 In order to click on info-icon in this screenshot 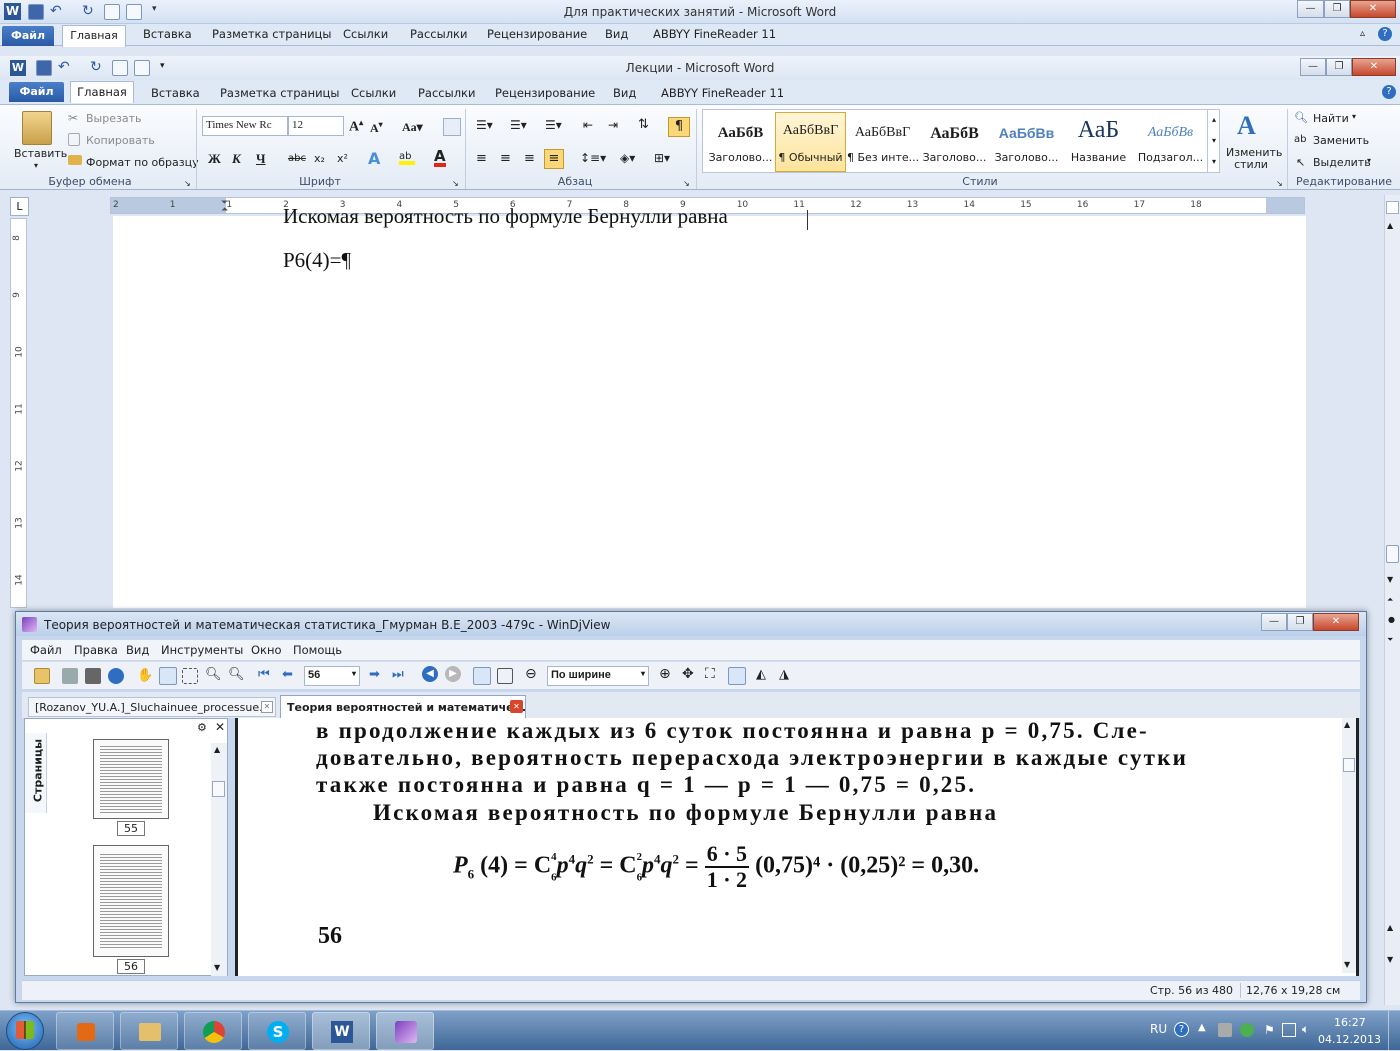, I will do `click(116, 676)`.